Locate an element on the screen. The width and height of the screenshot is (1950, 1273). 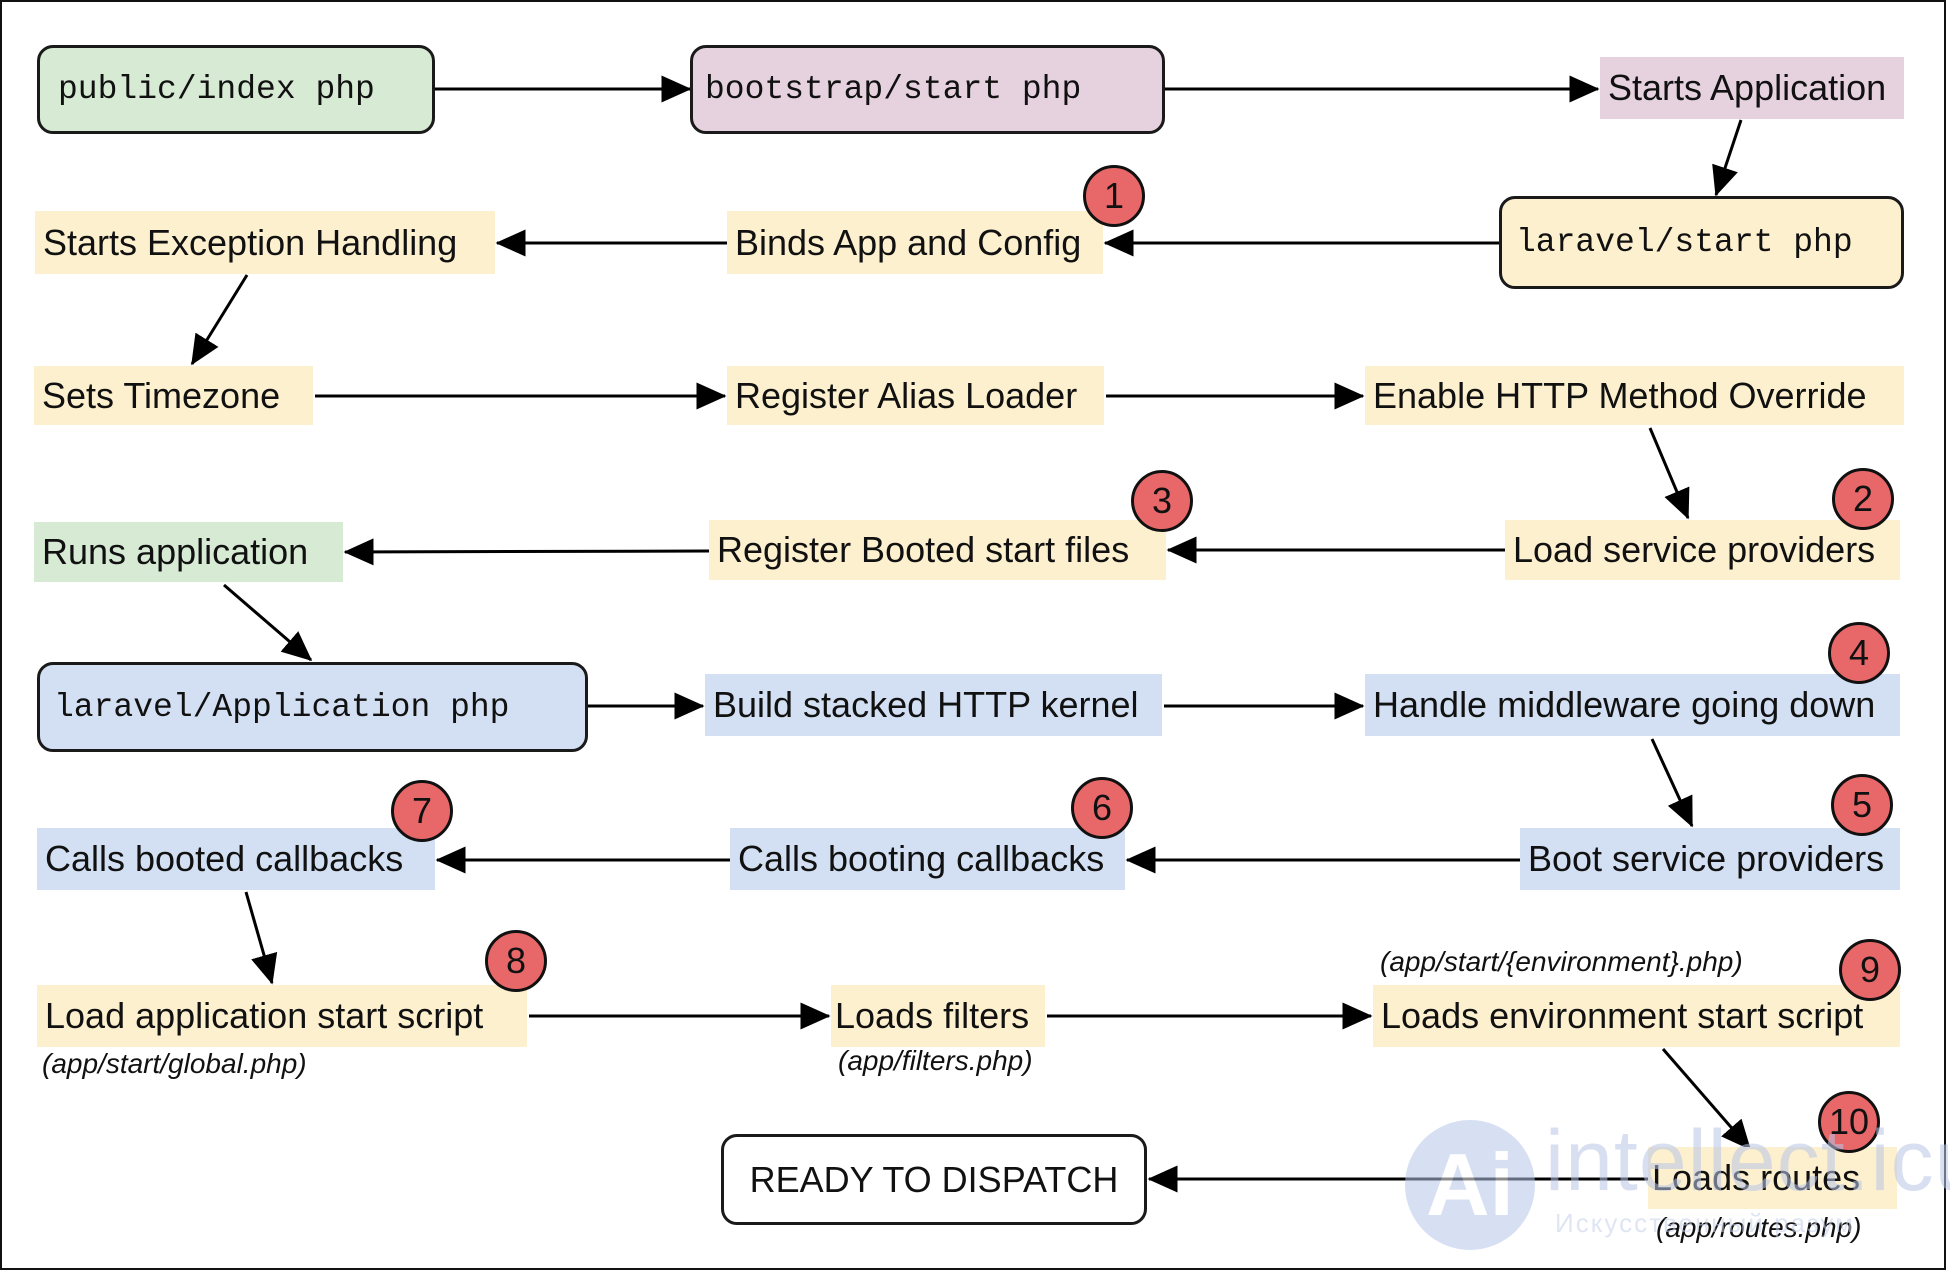
node-ready-to-dispatch: READY TO DISPATCH is located at coordinates (934, 1179).